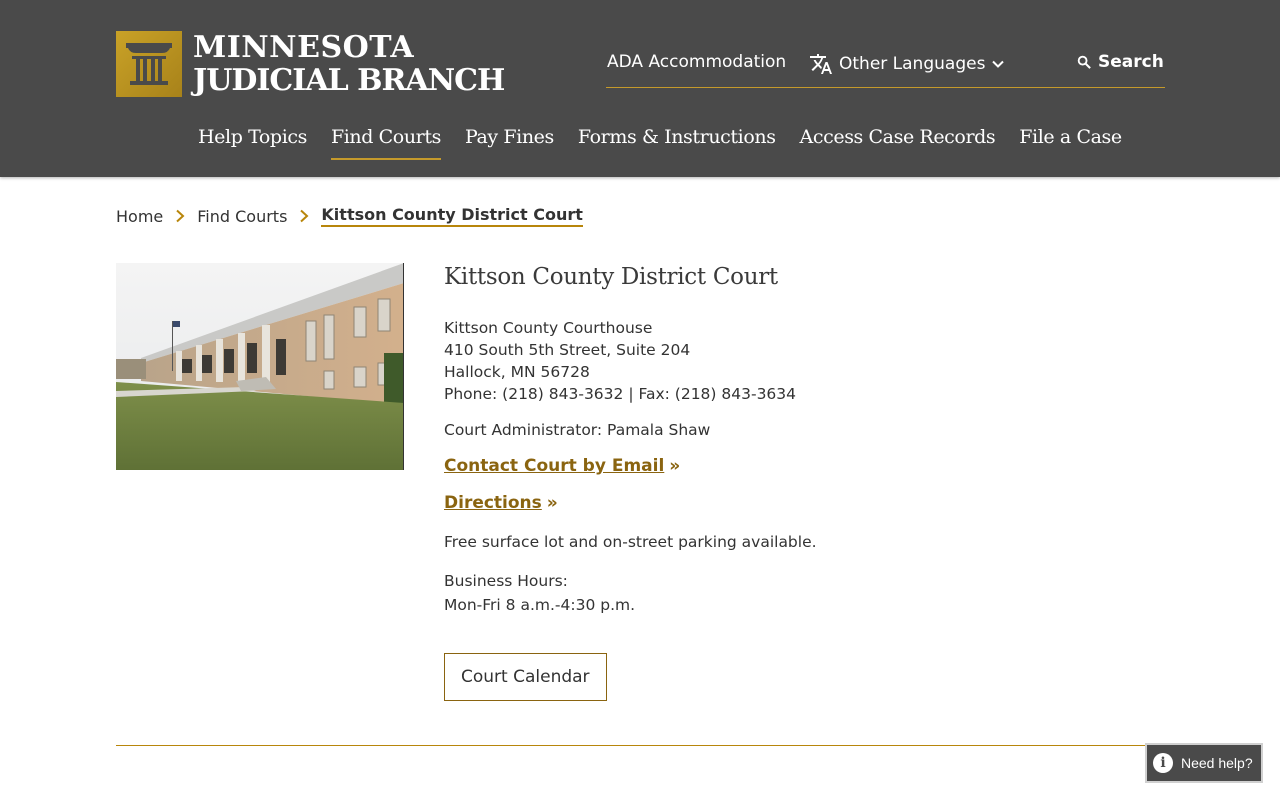 This screenshot has width=1280, height=800. I want to click on court-building: Kittson County Courthouse, so click(548, 328).